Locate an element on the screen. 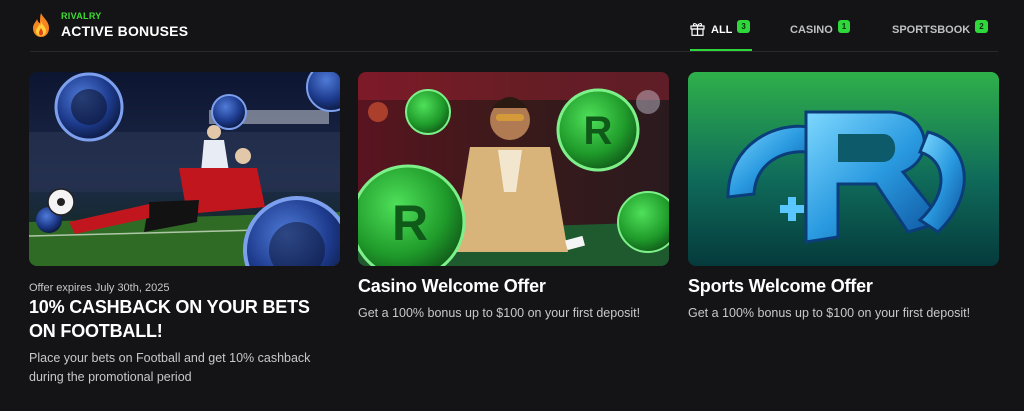 The image size is (1024, 411). tab-sportsbook: SPORTSBOOK 2 is located at coordinates (940, 35).